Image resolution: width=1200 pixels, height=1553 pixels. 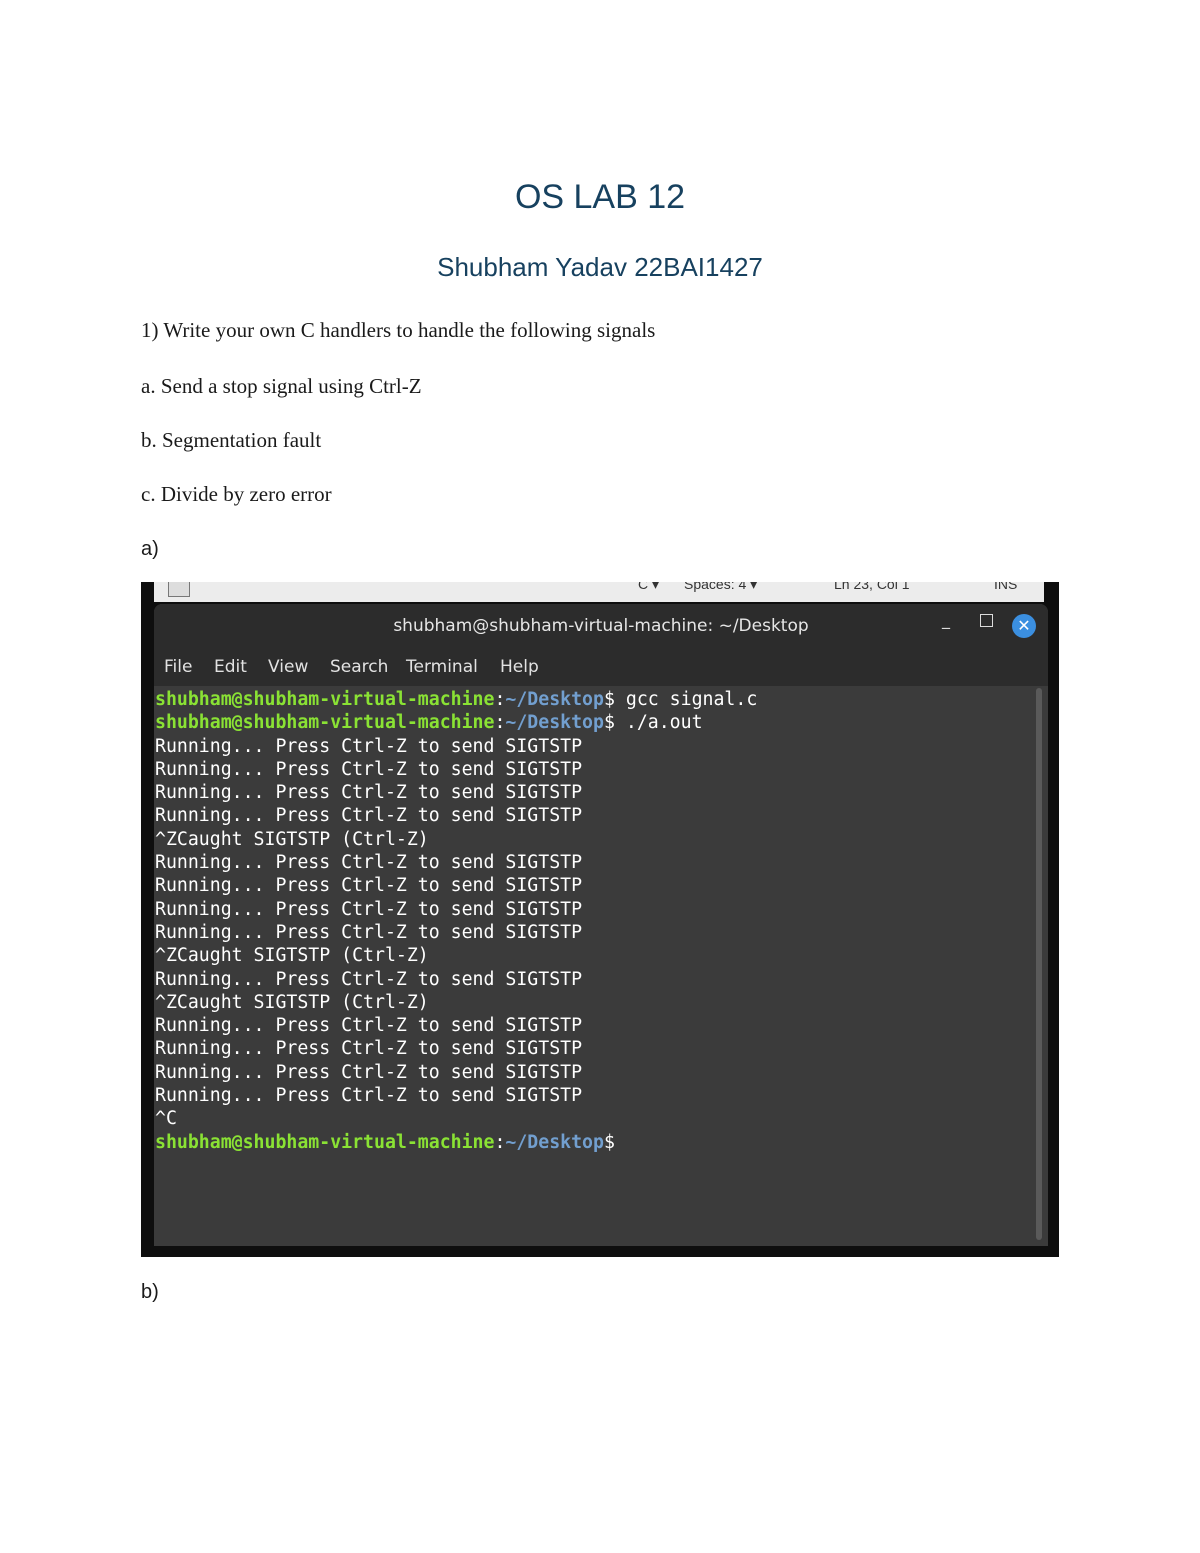 I want to click on item-a: a. Send a stop signal using Ctrl-Z, so click(x=281, y=386).